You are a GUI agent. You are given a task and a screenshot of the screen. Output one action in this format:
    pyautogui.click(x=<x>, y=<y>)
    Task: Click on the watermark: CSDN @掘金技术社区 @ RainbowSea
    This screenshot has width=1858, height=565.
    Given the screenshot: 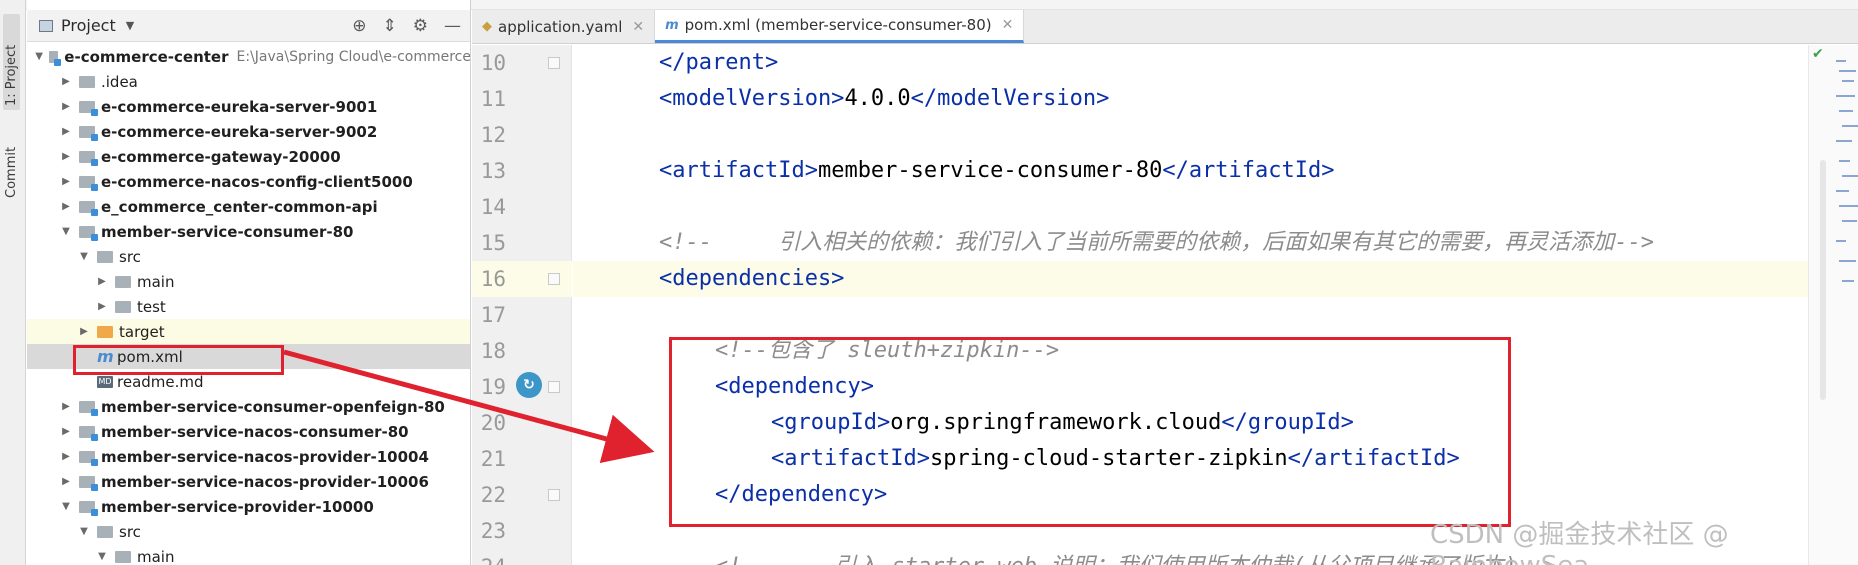 What is the action you would take?
    pyautogui.click(x=1579, y=542)
    